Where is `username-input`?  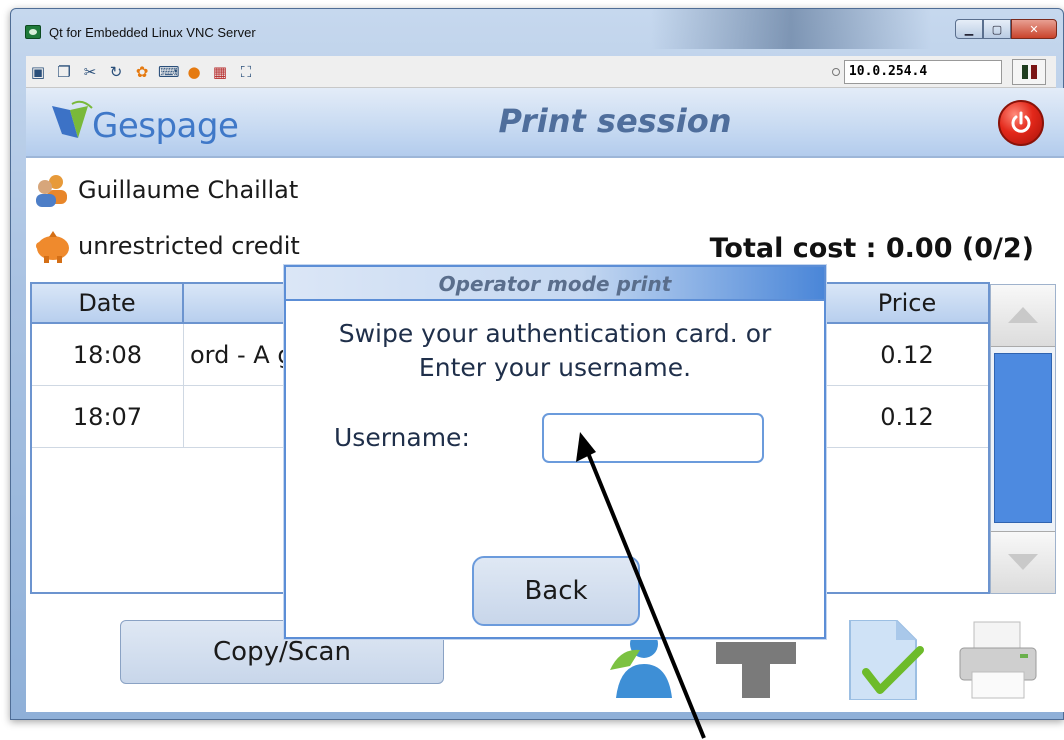
username-input is located at coordinates (653, 438).